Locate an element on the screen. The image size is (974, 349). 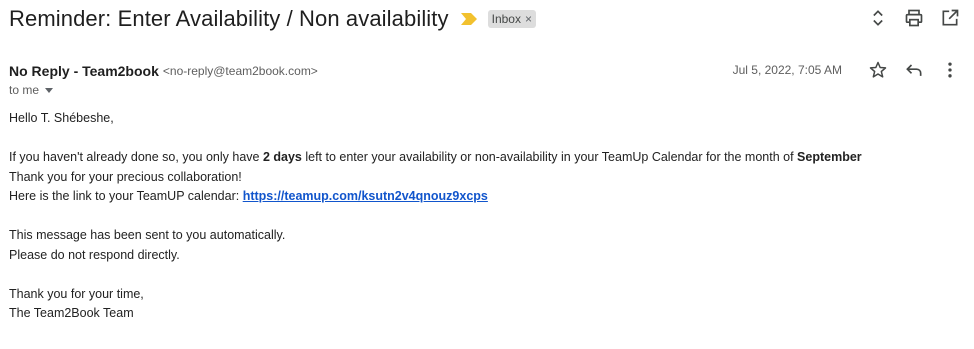
sender-name: No Reply - Team2book is located at coordinates (84, 71).